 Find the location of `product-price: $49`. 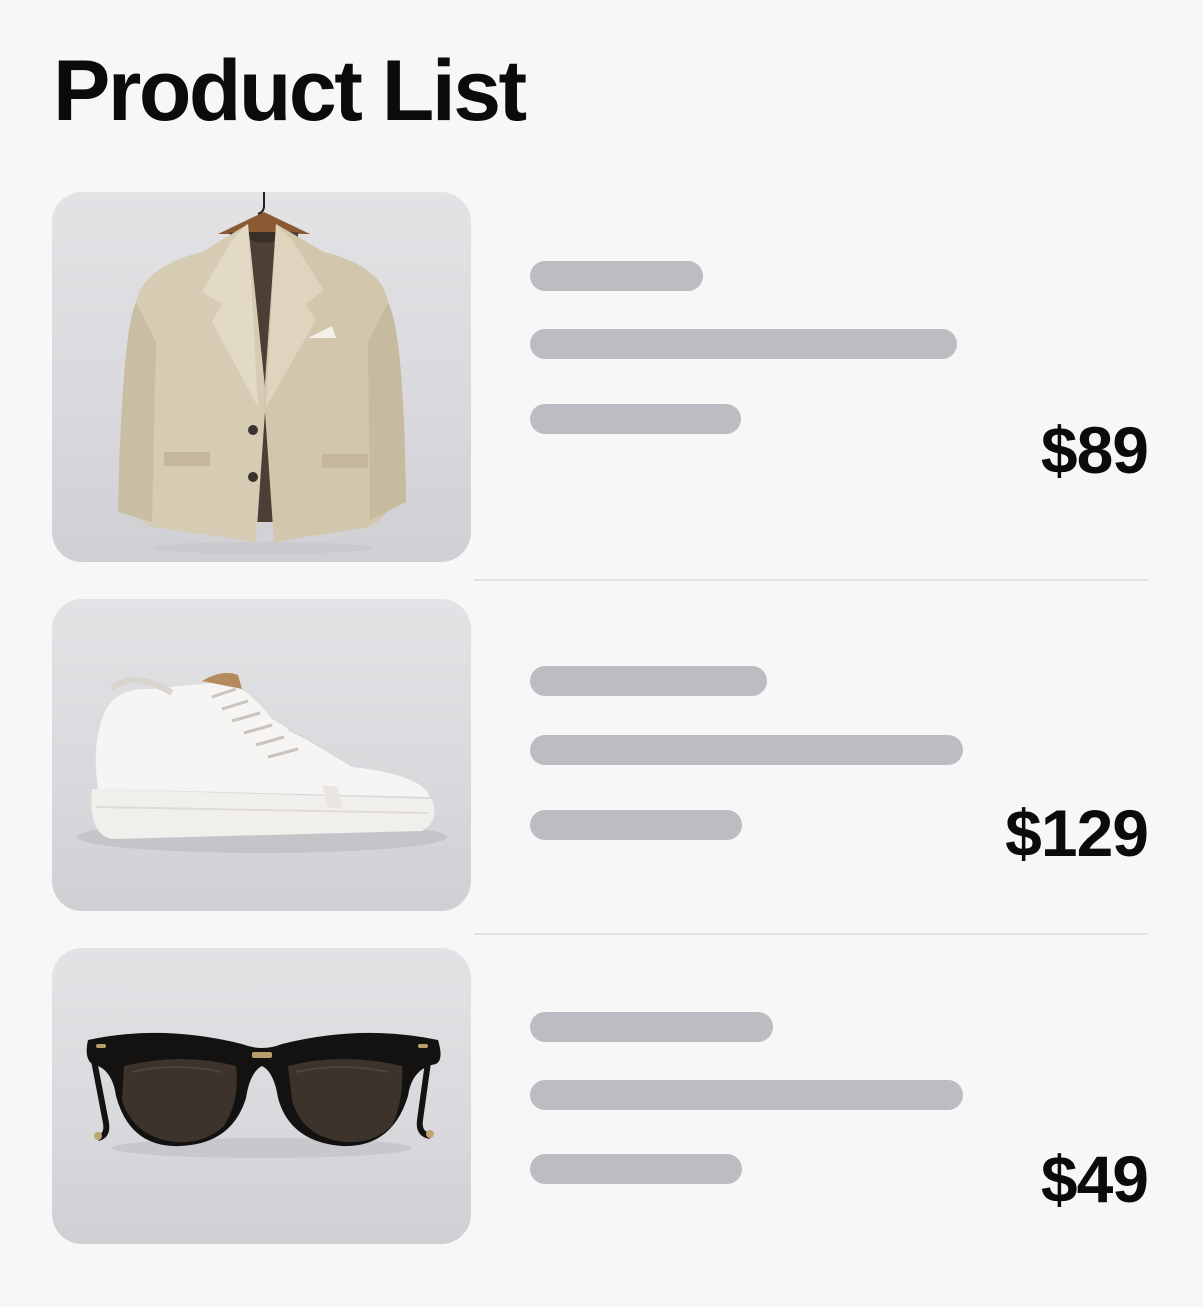

product-price: $49 is located at coordinates (1094, 1179).